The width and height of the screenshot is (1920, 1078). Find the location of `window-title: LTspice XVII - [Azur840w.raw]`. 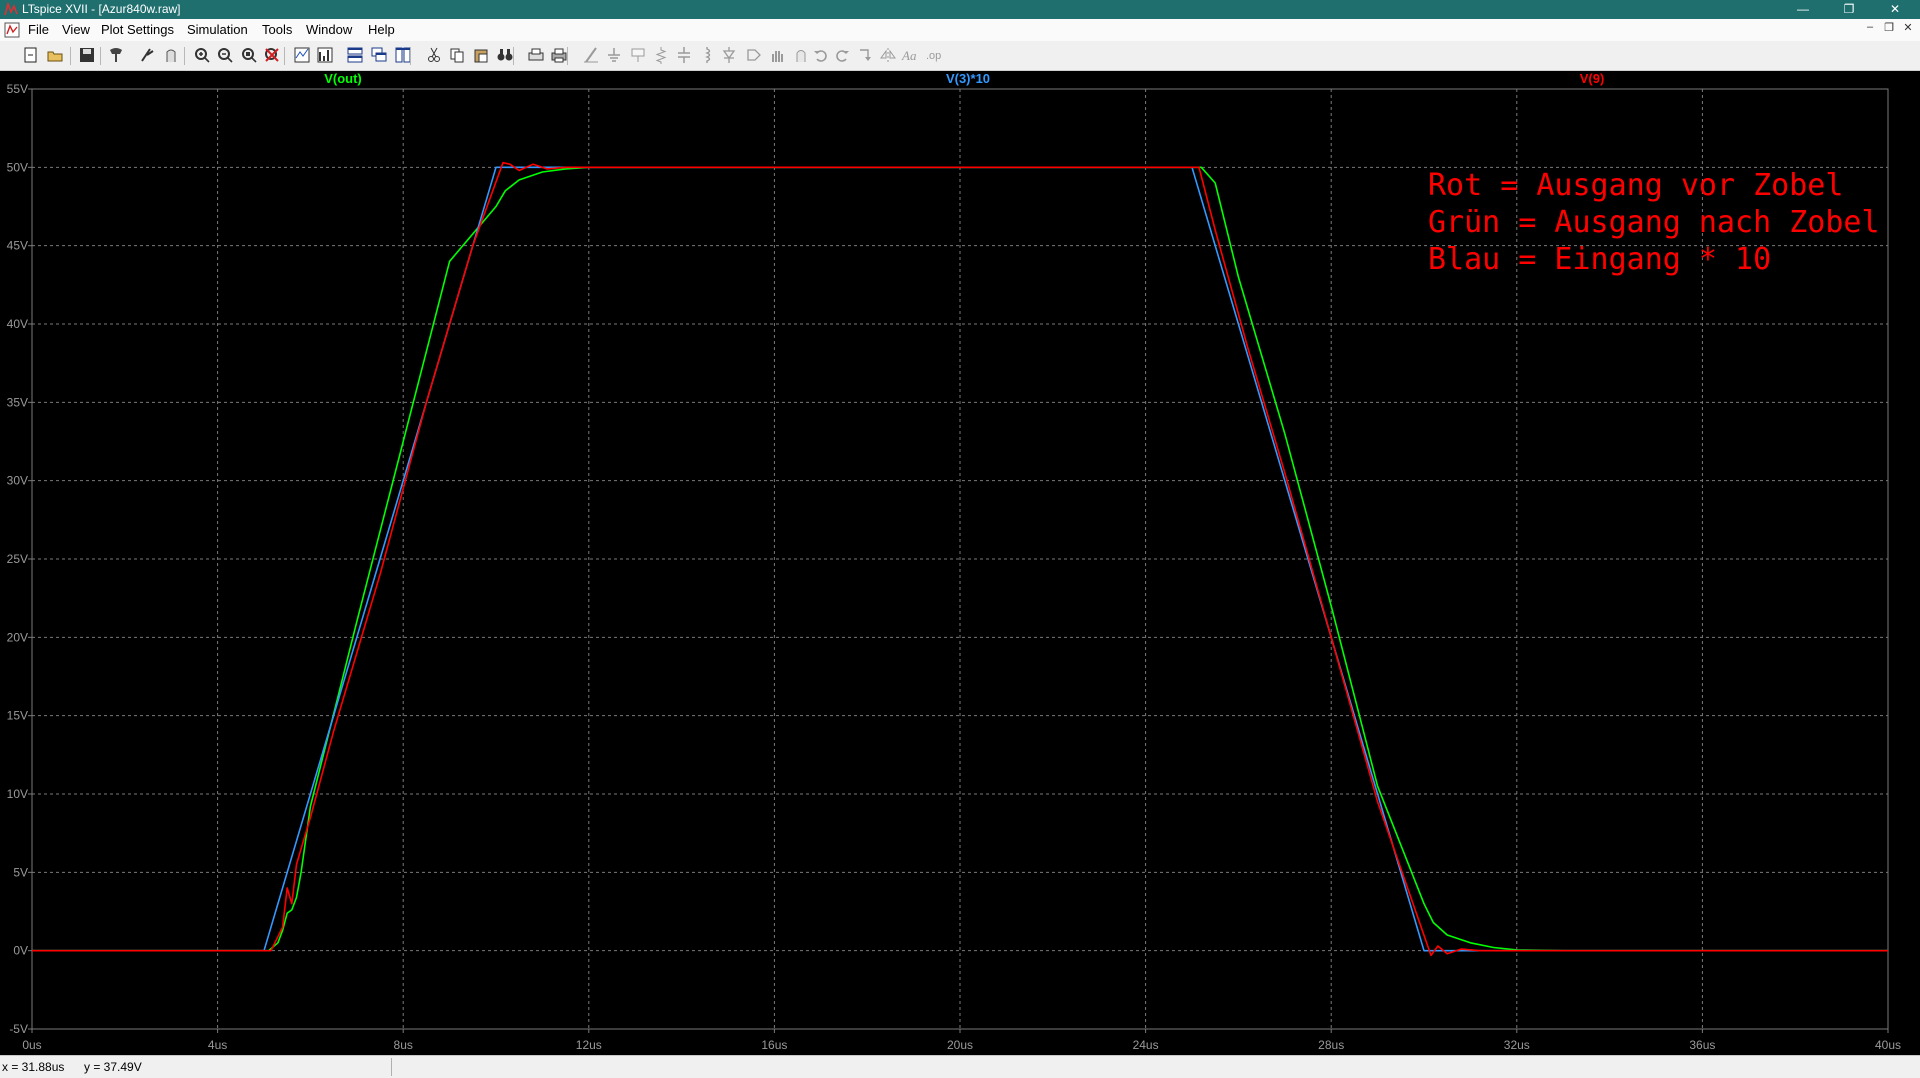

window-title: LTspice XVII - [Azur840w.raw] is located at coordinates (101, 9).